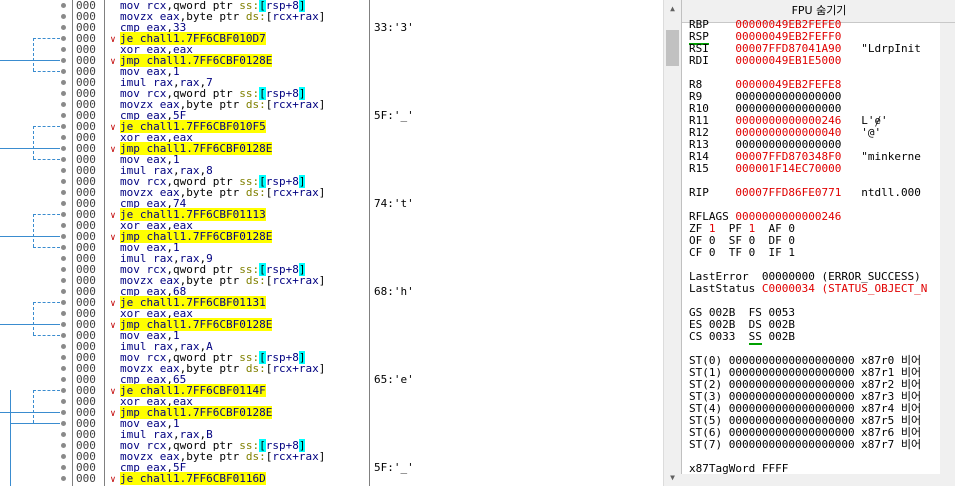  I want to click on register-line: RDI 00000049EB1E5000, so click(765, 61).